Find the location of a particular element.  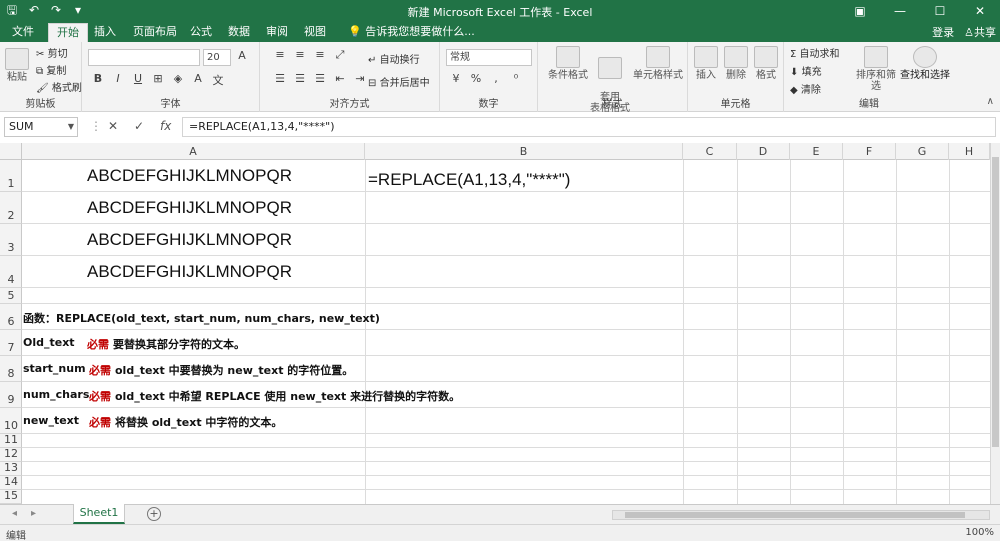

tab-home: 开始 is located at coordinates (68, 32).